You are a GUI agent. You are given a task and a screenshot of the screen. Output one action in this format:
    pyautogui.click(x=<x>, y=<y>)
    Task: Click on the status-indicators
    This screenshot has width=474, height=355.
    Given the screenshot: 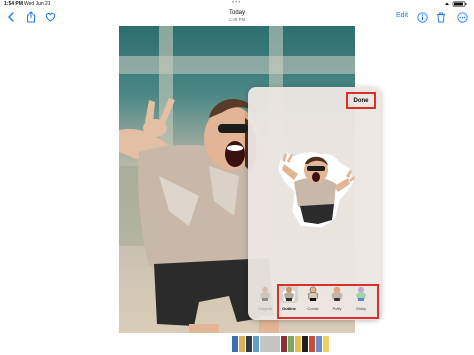 What is the action you would take?
    pyautogui.click(x=456, y=5)
    